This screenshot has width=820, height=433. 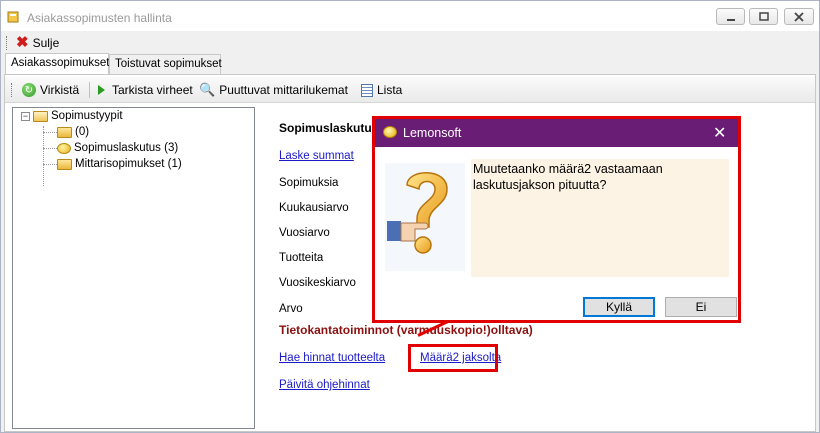 What do you see at coordinates (719, 133) in the screenshot?
I see `dialog-close-icon: ✕` at bounding box center [719, 133].